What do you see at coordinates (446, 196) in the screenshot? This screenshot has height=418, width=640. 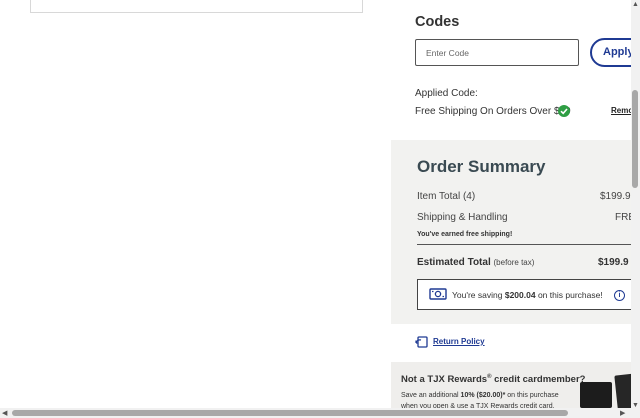 I see `item-total-label: Item Total (4)` at bounding box center [446, 196].